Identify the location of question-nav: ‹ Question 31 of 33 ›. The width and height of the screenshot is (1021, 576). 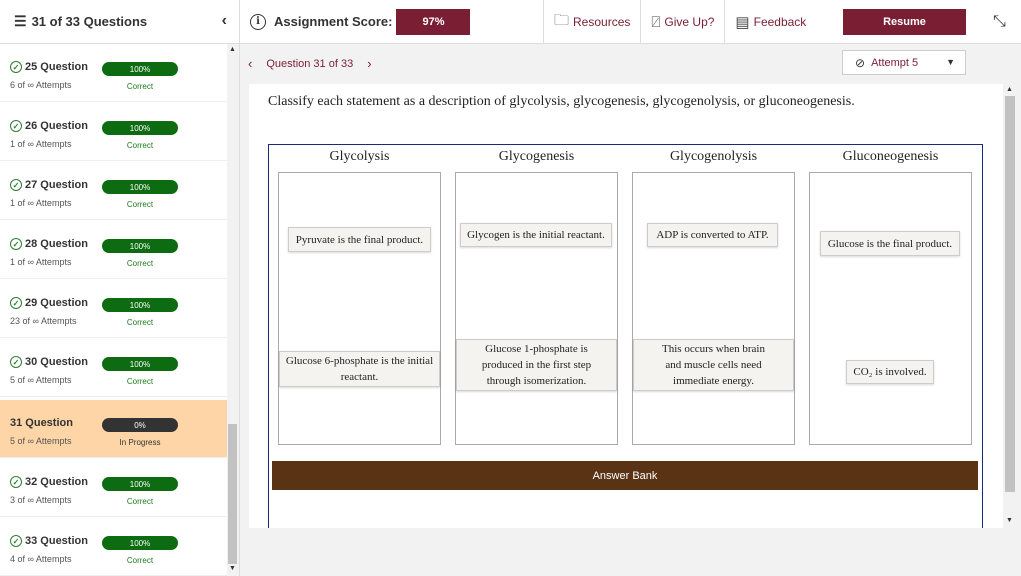
(310, 63).